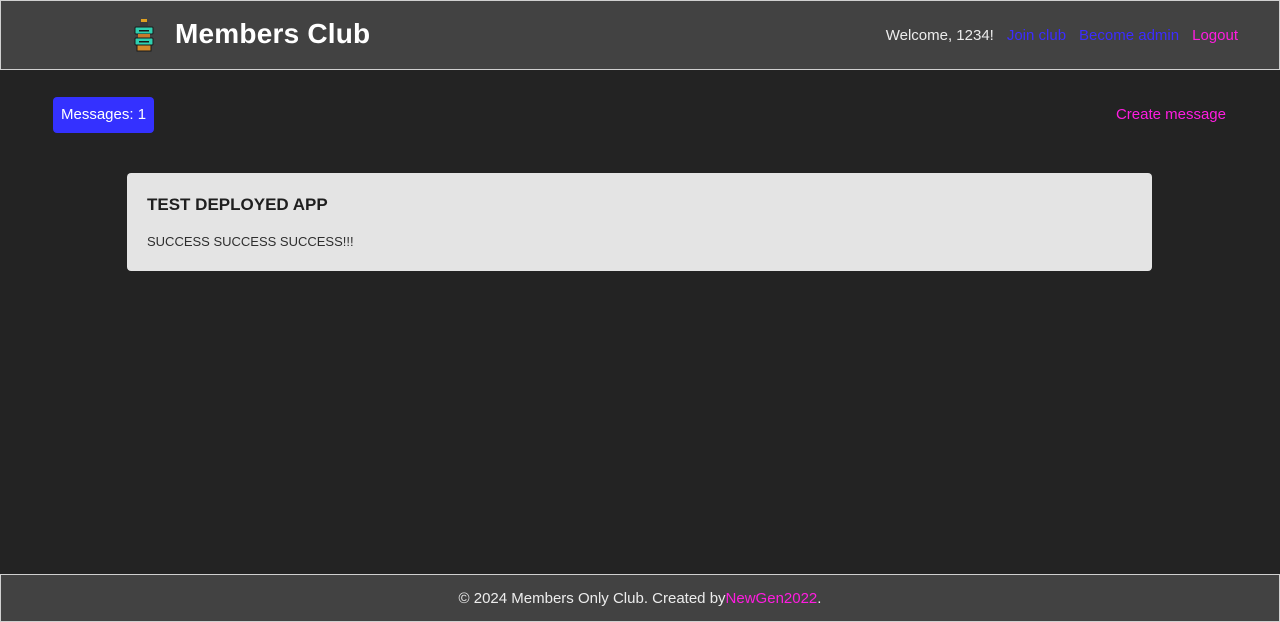 The height and width of the screenshot is (622, 1280). Describe the element at coordinates (250, 241) in the screenshot. I see `message-body: SUCCESS SUCCESS SUCCESS!!!` at that location.